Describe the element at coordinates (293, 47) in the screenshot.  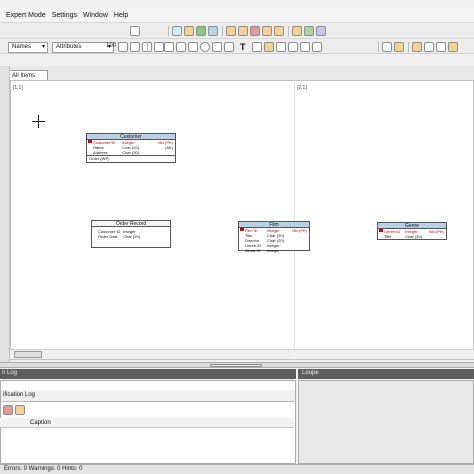
I see `zoom-fit-icon` at that location.